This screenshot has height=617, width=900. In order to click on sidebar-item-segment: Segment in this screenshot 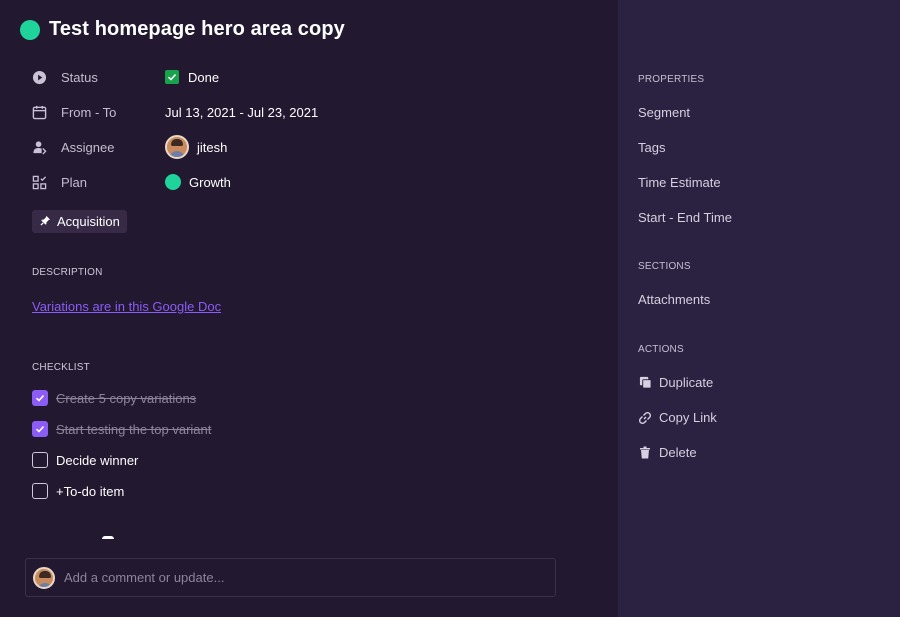, I will do `click(664, 112)`.